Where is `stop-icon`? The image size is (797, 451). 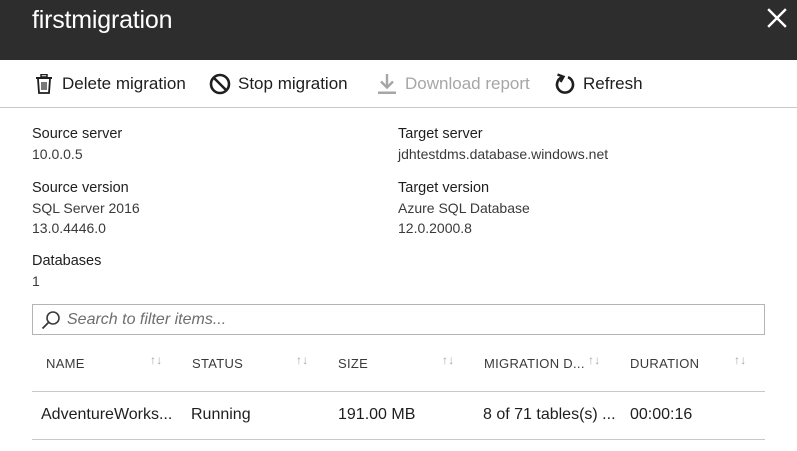
stop-icon is located at coordinates (220, 84).